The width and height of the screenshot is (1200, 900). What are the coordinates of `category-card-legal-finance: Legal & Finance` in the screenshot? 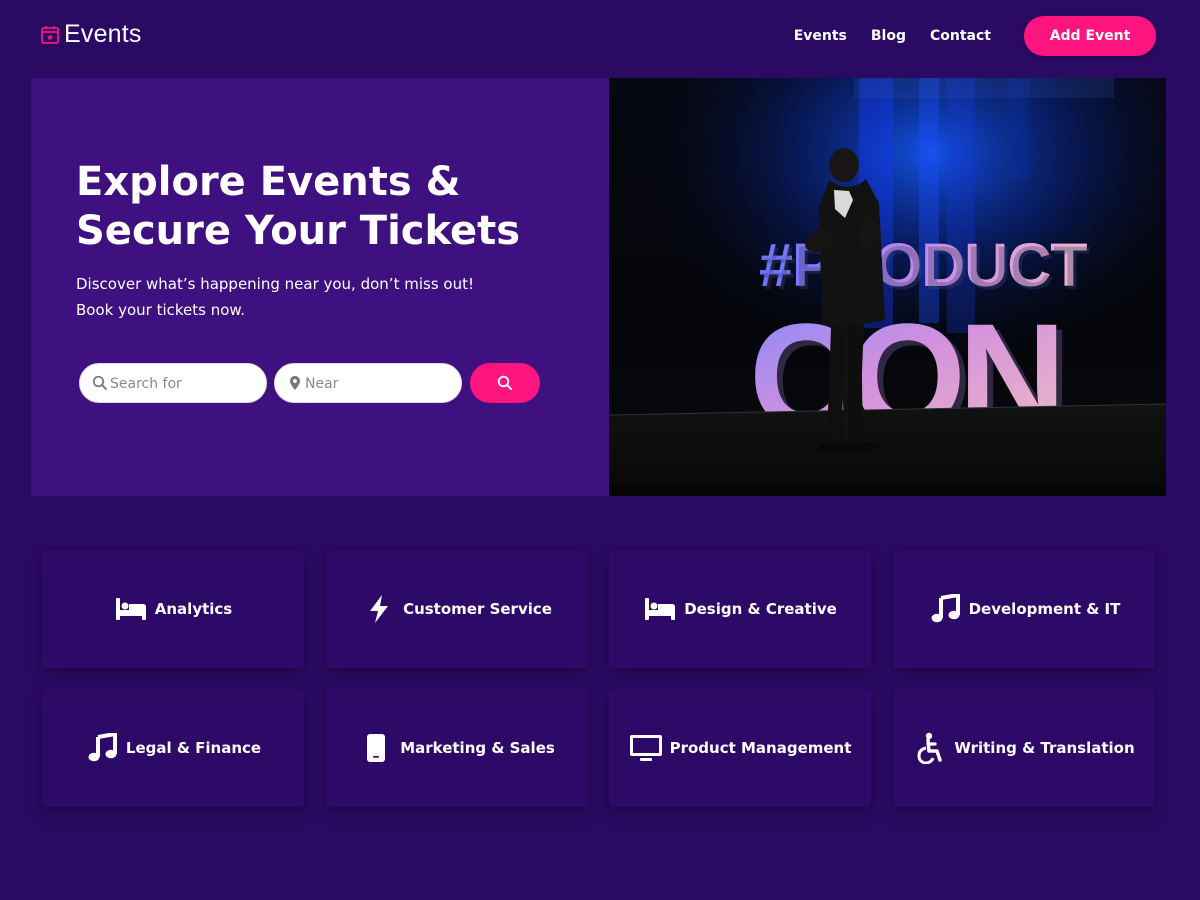 It's located at (173, 748).